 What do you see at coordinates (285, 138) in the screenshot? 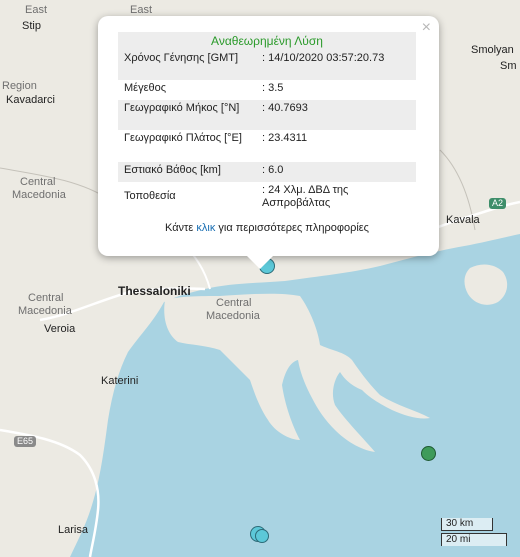
I see `row-value: : 23.4311` at bounding box center [285, 138].